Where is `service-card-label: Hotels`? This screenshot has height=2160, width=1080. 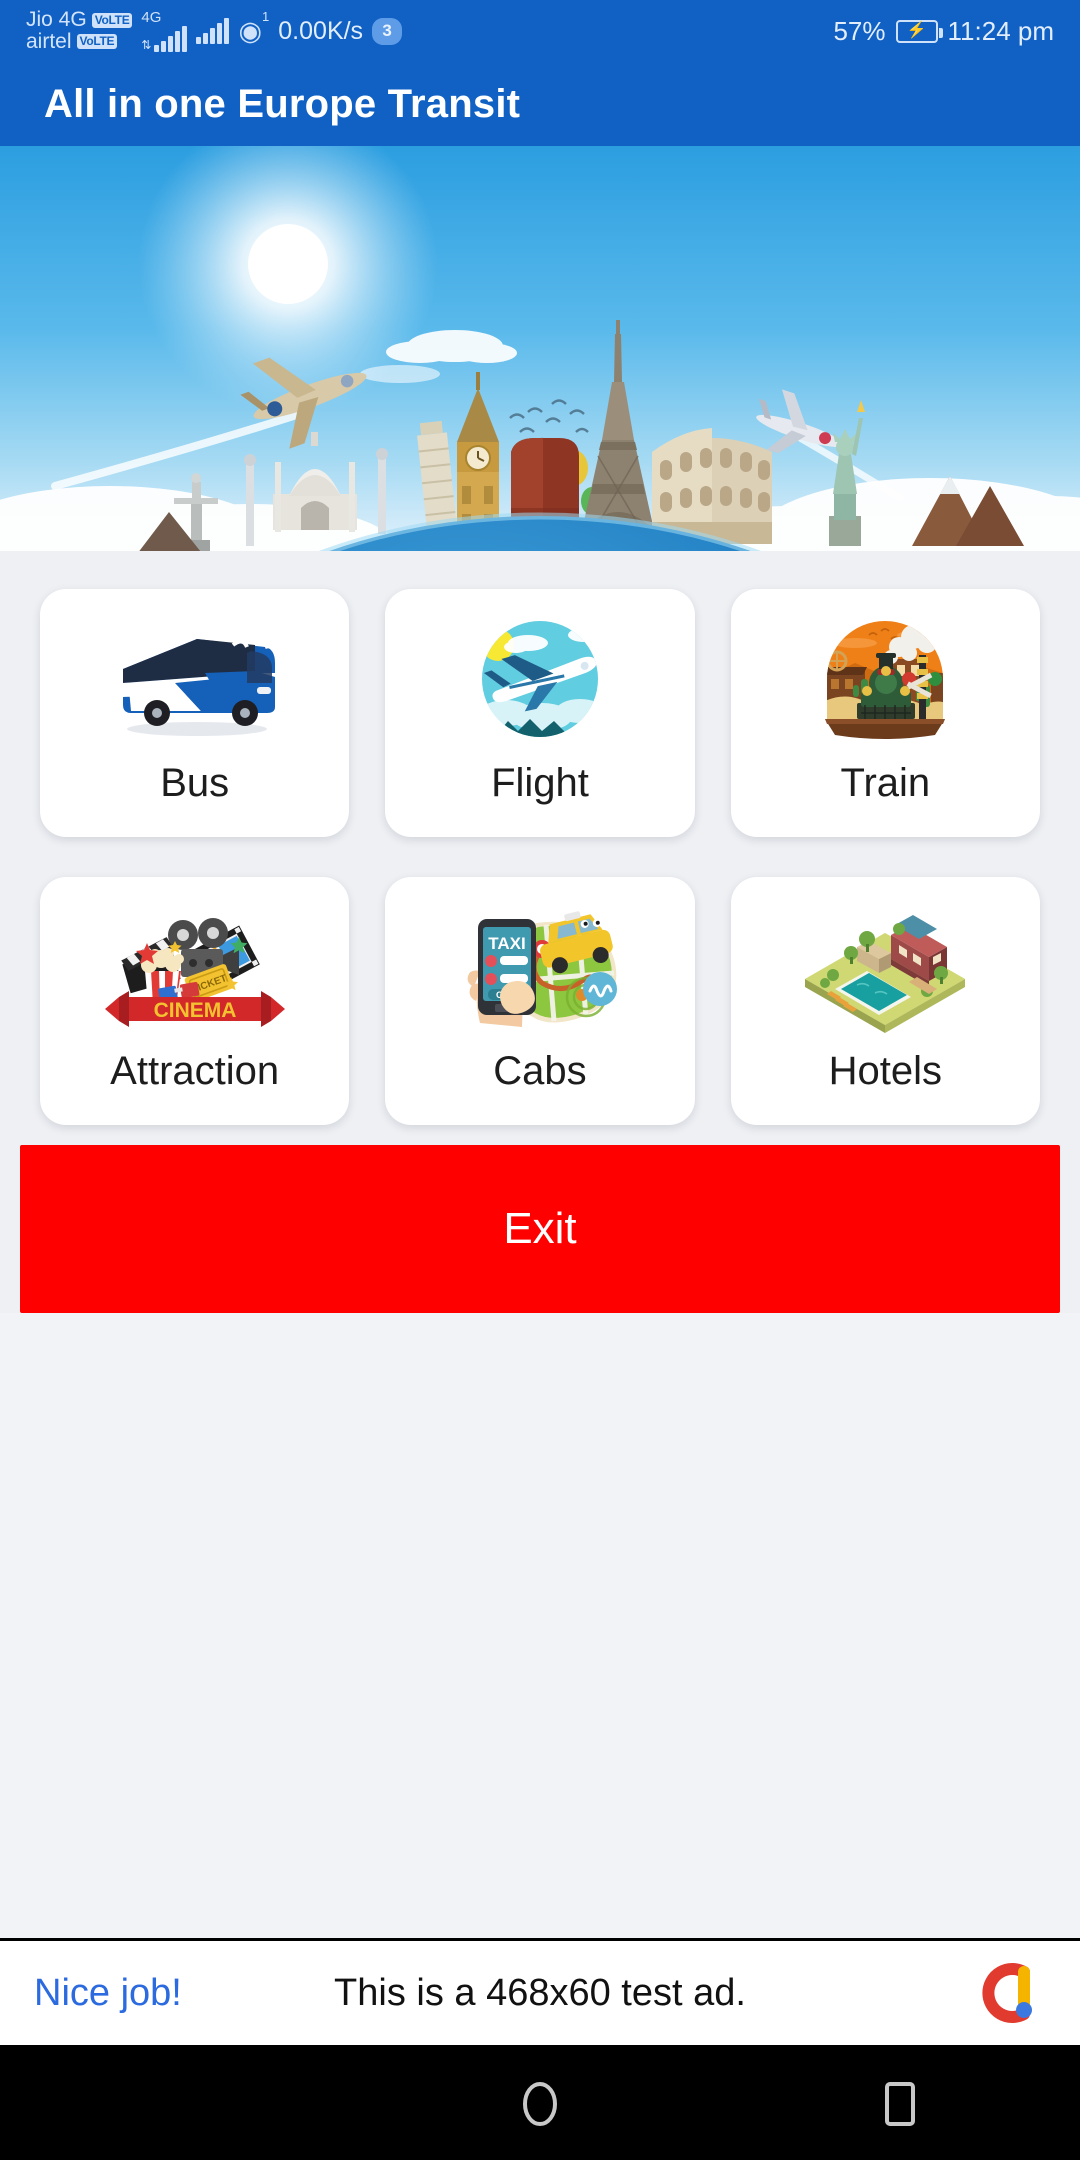
service-card-label: Hotels is located at coordinates (885, 1071).